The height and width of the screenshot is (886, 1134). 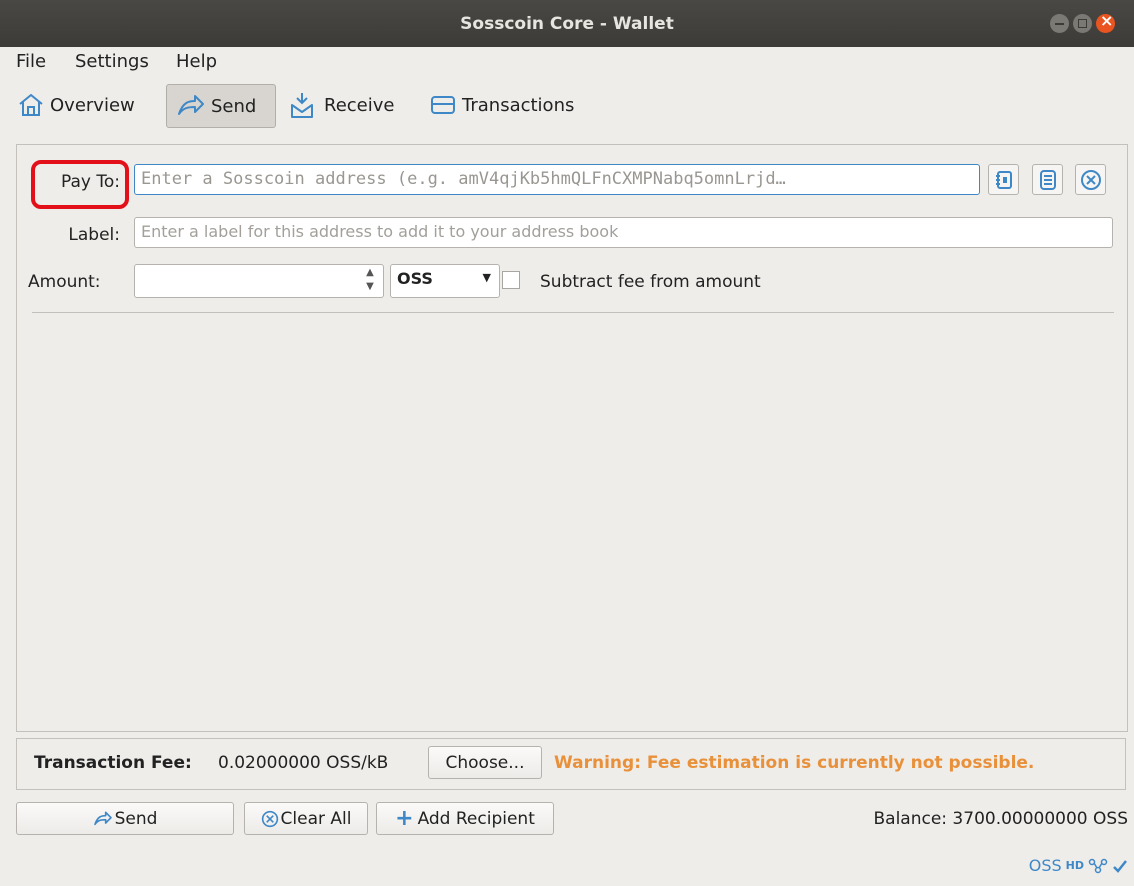 What do you see at coordinates (31, 61) in the screenshot?
I see `menu-file: File` at bounding box center [31, 61].